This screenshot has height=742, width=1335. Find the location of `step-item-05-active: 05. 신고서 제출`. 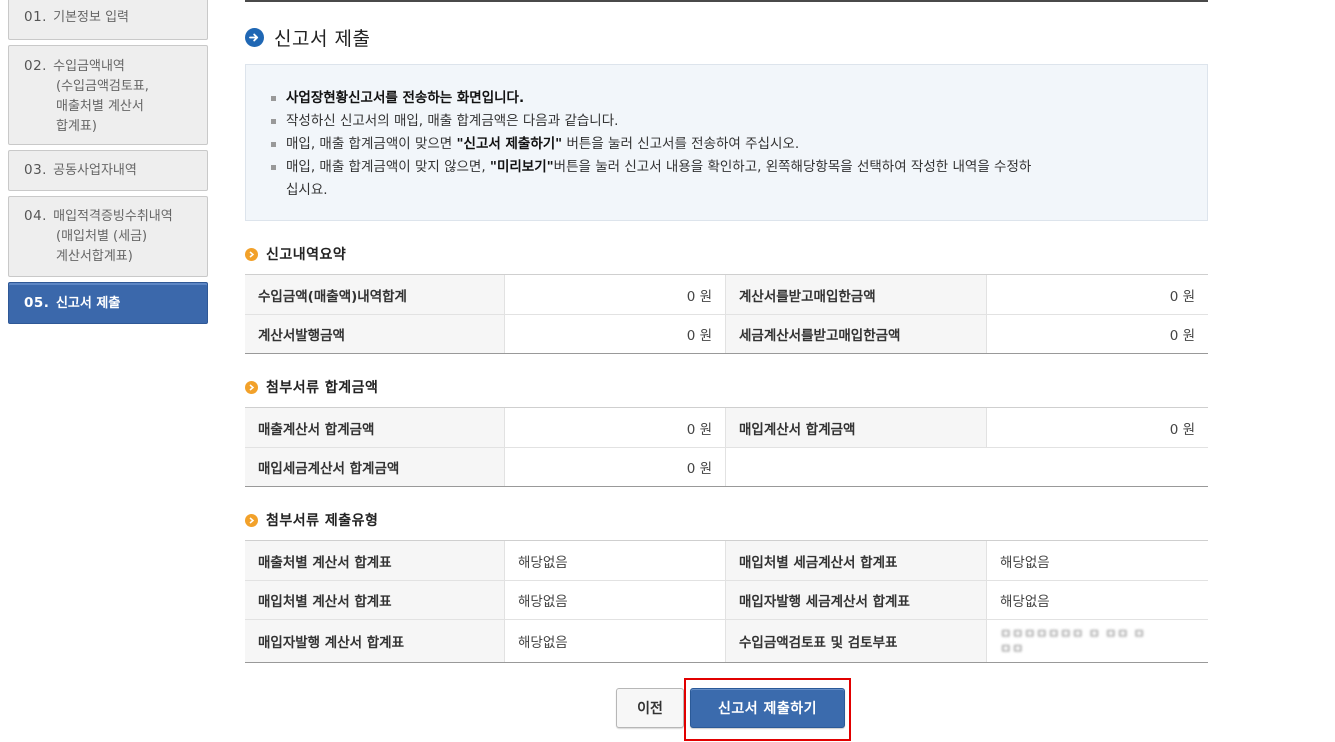

step-item-05-active: 05. 신고서 제출 is located at coordinates (108, 303).